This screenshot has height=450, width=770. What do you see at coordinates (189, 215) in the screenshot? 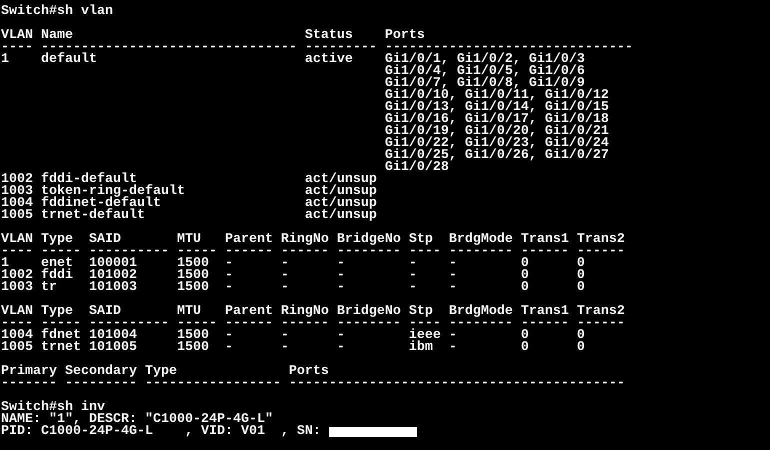
I see `terminal-line: 1005 trnet-default act/unsup` at bounding box center [189, 215].